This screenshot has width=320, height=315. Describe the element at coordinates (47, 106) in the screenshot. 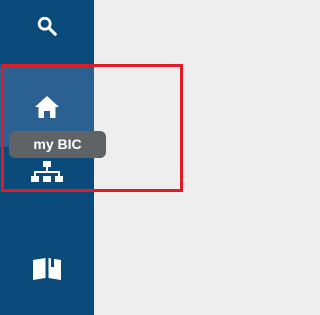

I see `home-icon` at that location.